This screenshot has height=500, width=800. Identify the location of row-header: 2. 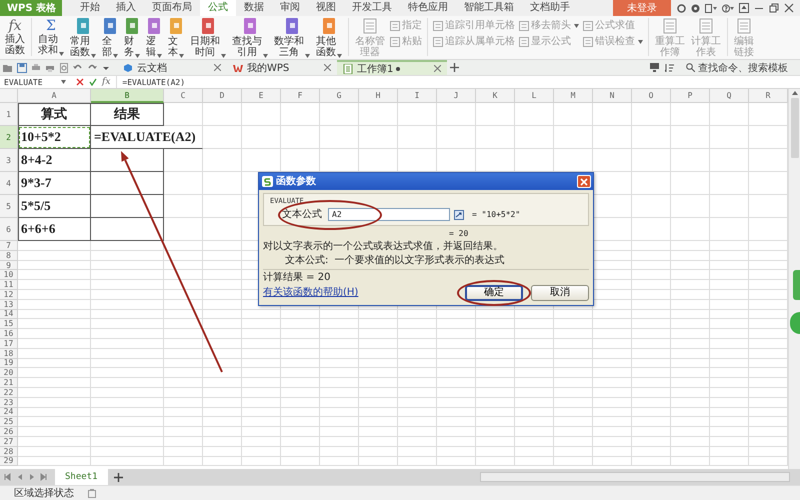
(9, 137).